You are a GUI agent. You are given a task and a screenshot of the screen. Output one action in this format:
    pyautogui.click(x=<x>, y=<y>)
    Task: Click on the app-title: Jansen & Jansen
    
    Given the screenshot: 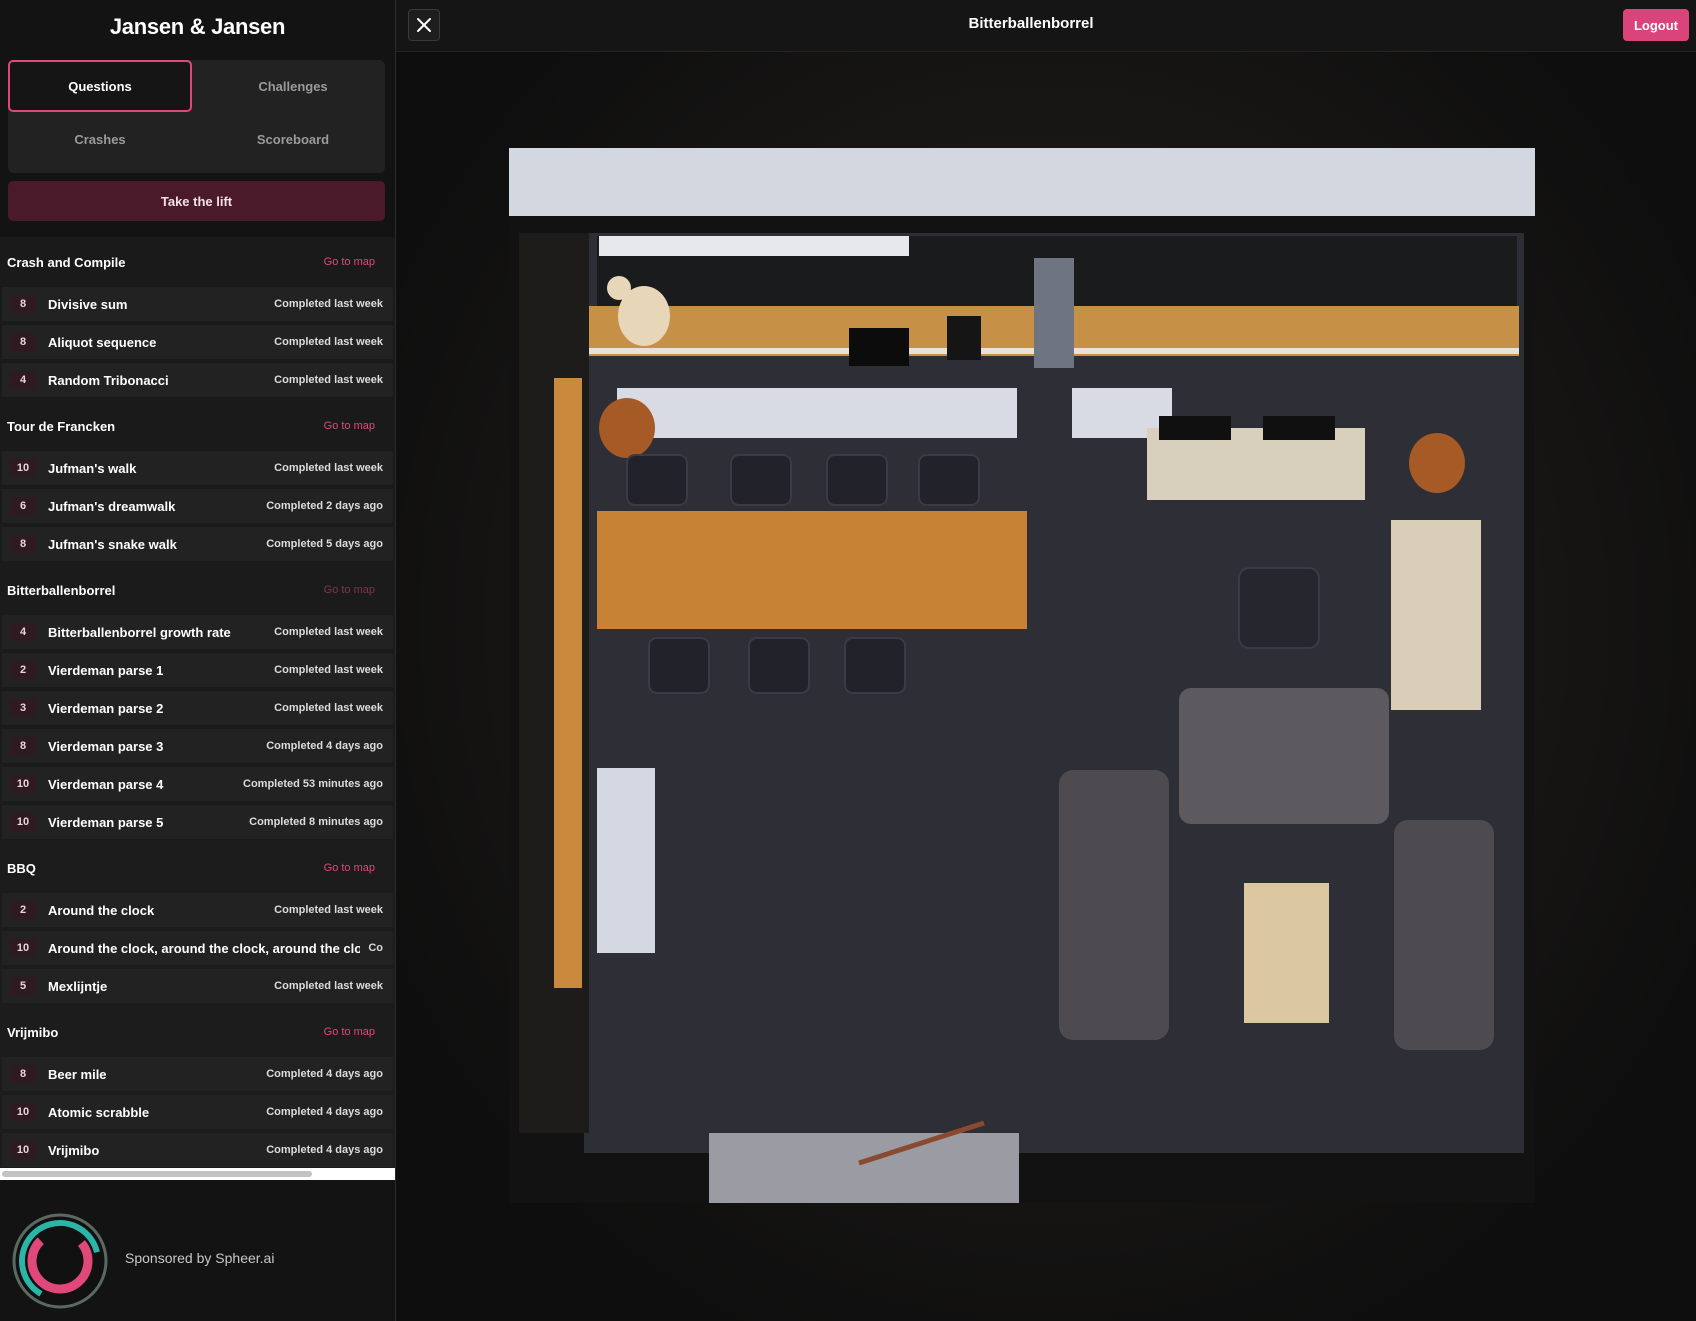 What is the action you would take?
    pyautogui.click(x=197, y=26)
    